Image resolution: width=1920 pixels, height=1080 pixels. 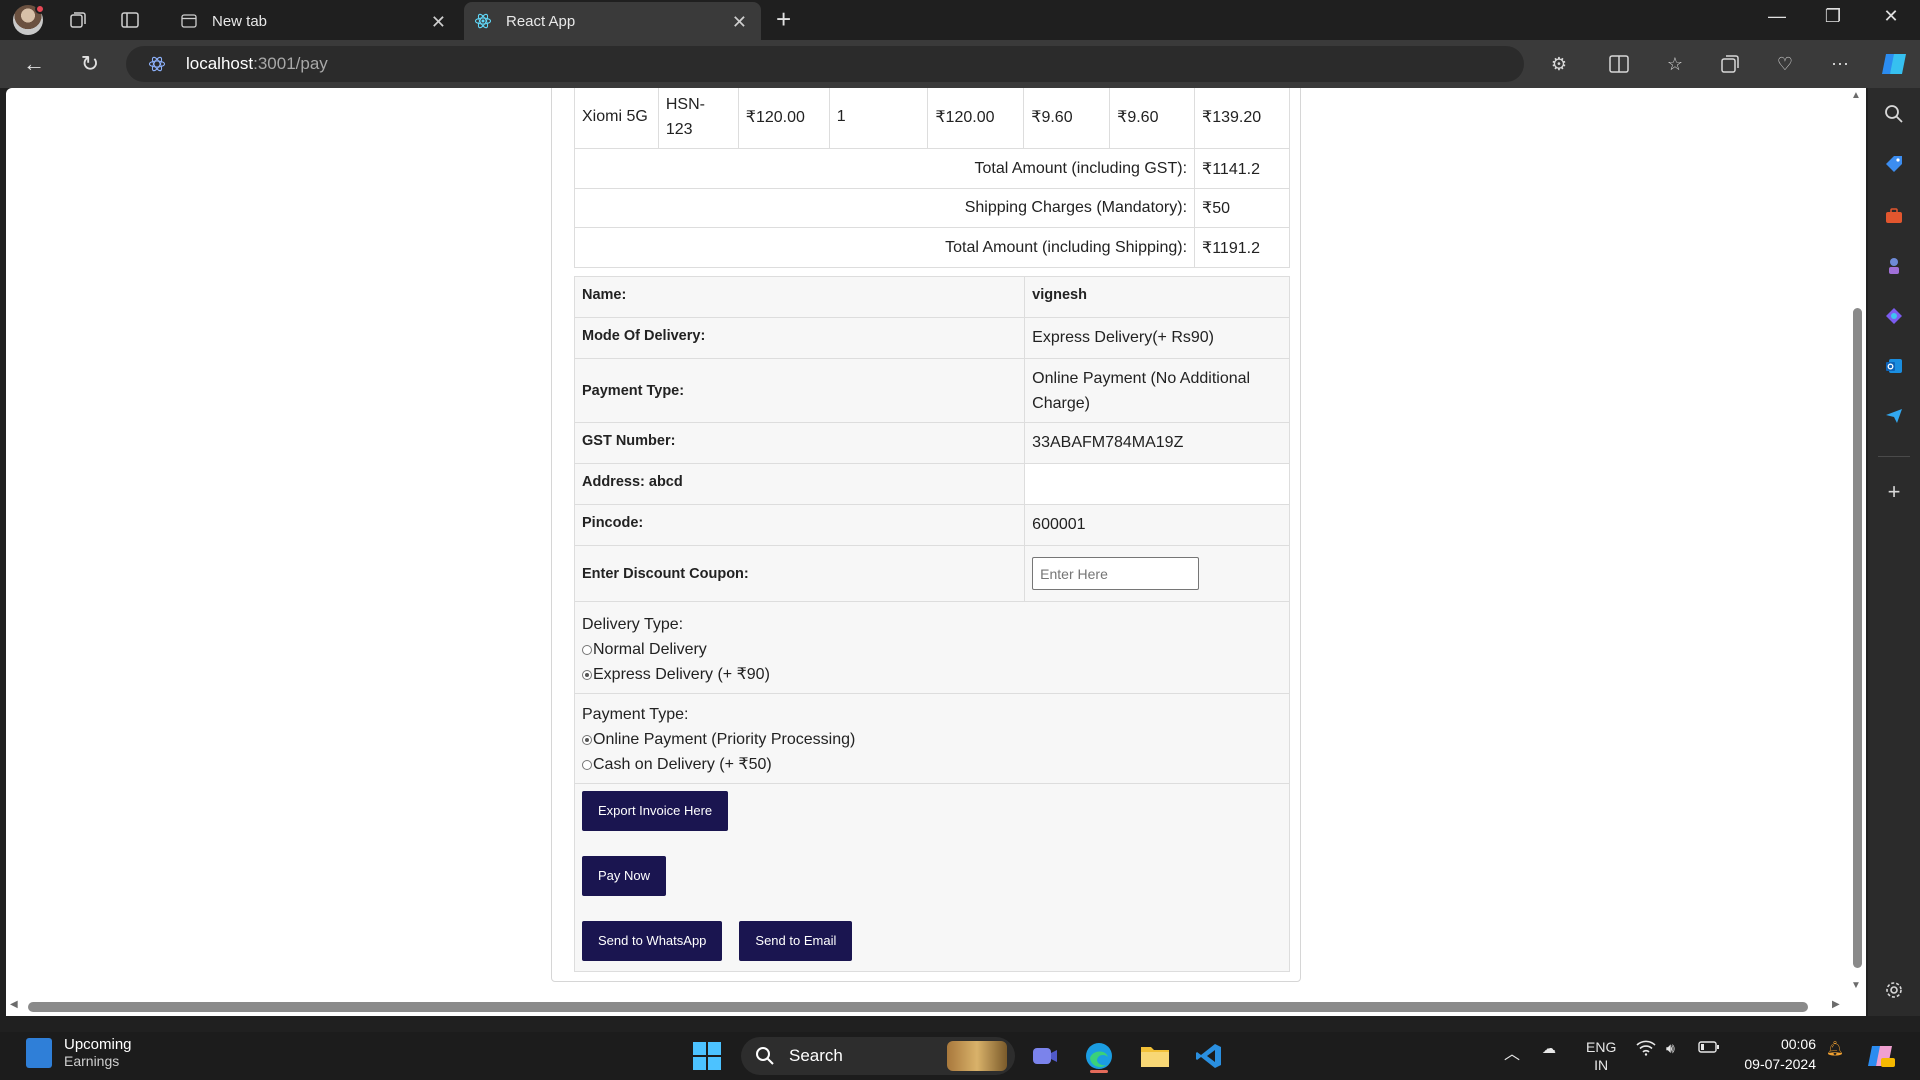 What do you see at coordinates (1777, 16) in the screenshot?
I see `minimize-icon: —` at bounding box center [1777, 16].